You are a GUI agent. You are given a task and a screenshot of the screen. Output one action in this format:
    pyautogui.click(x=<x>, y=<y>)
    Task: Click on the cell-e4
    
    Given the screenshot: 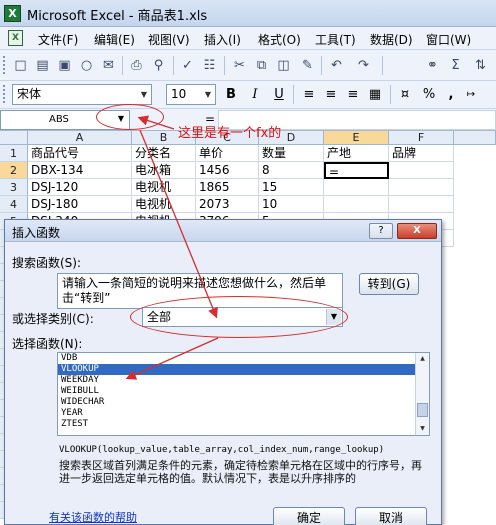 What is the action you would take?
    pyautogui.click(x=356, y=204)
    